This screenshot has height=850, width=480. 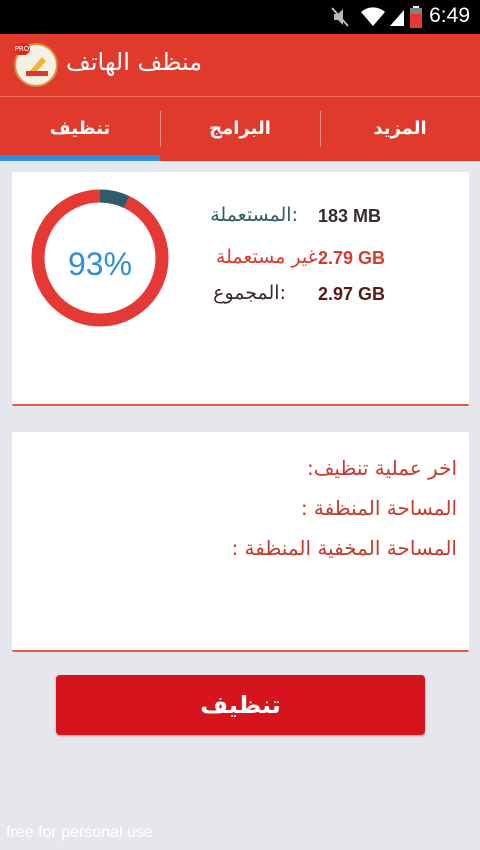 What do you see at coordinates (397, 18) in the screenshot?
I see `signal-icon` at bounding box center [397, 18].